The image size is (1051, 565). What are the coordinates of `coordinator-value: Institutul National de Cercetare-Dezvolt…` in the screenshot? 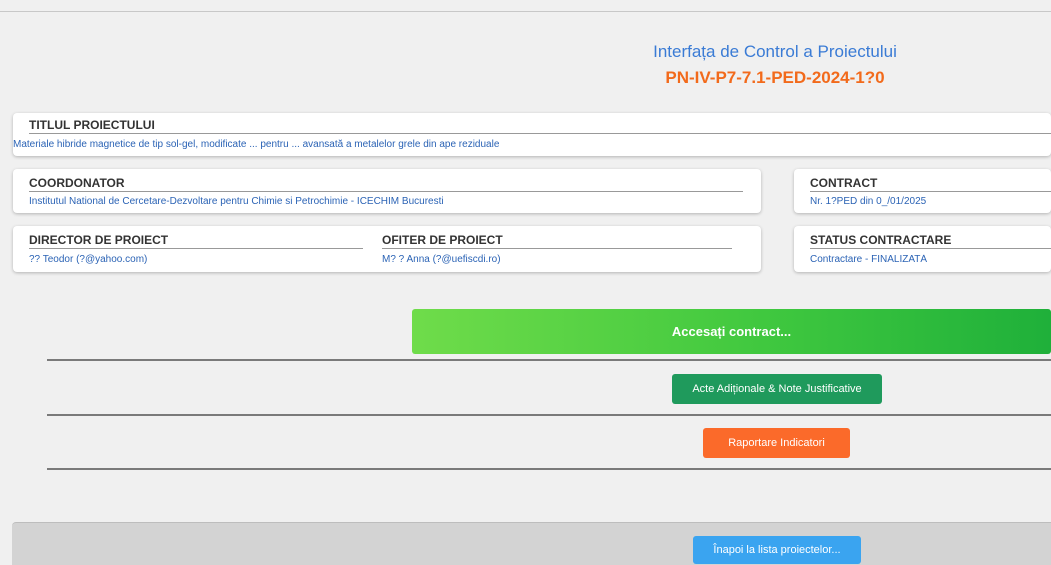 It's located at (236, 201).